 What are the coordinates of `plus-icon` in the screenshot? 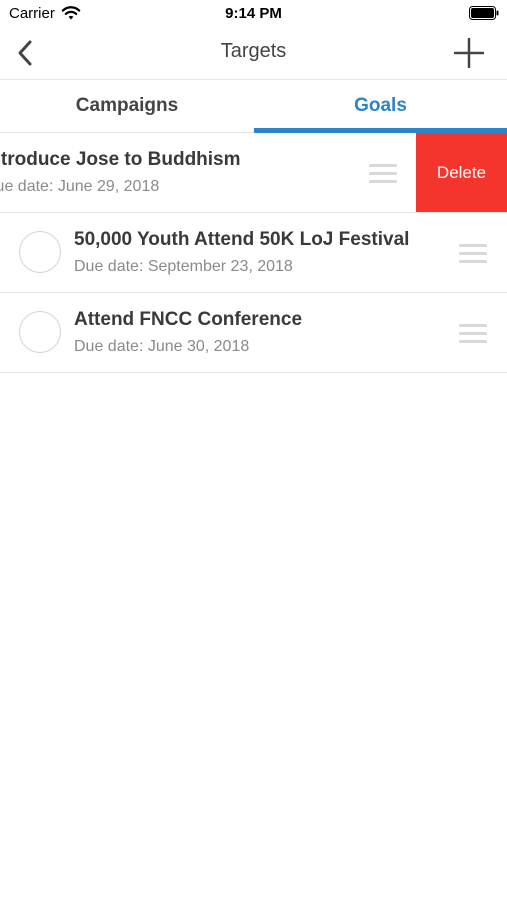 It's located at (469, 53).